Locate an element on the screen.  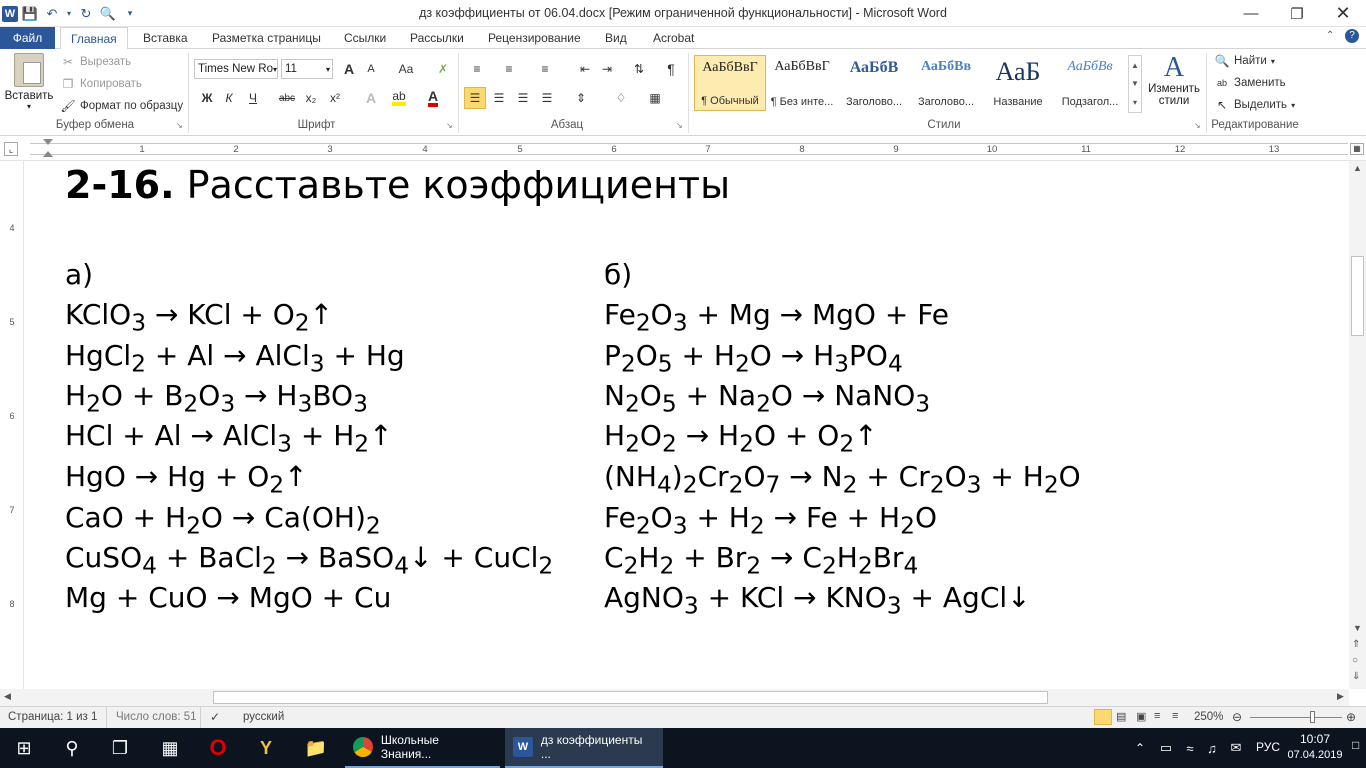
bold-button: Ж is located at coordinates (207, 98).